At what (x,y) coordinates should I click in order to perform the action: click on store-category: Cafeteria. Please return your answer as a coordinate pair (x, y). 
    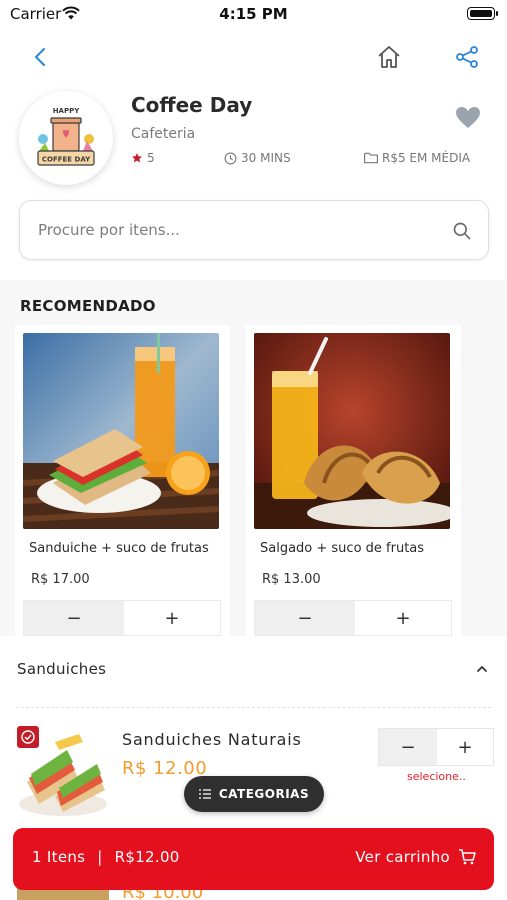
    Looking at the image, I should click on (163, 134).